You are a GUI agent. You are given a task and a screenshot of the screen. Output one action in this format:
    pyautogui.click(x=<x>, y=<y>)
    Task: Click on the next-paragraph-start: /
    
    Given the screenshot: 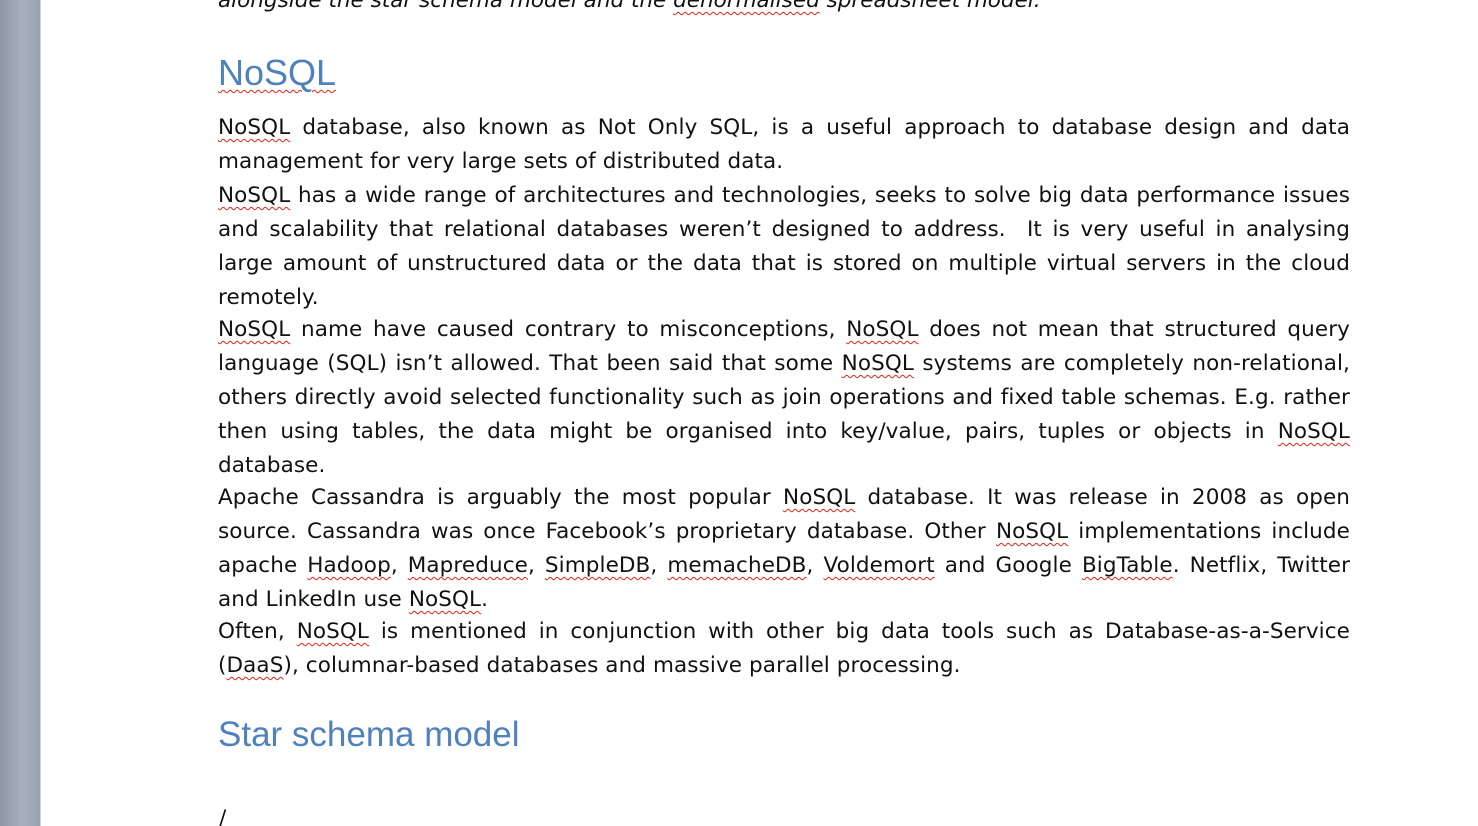 What is the action you would take?
    pyautogui.click(x=223, y=816)
    